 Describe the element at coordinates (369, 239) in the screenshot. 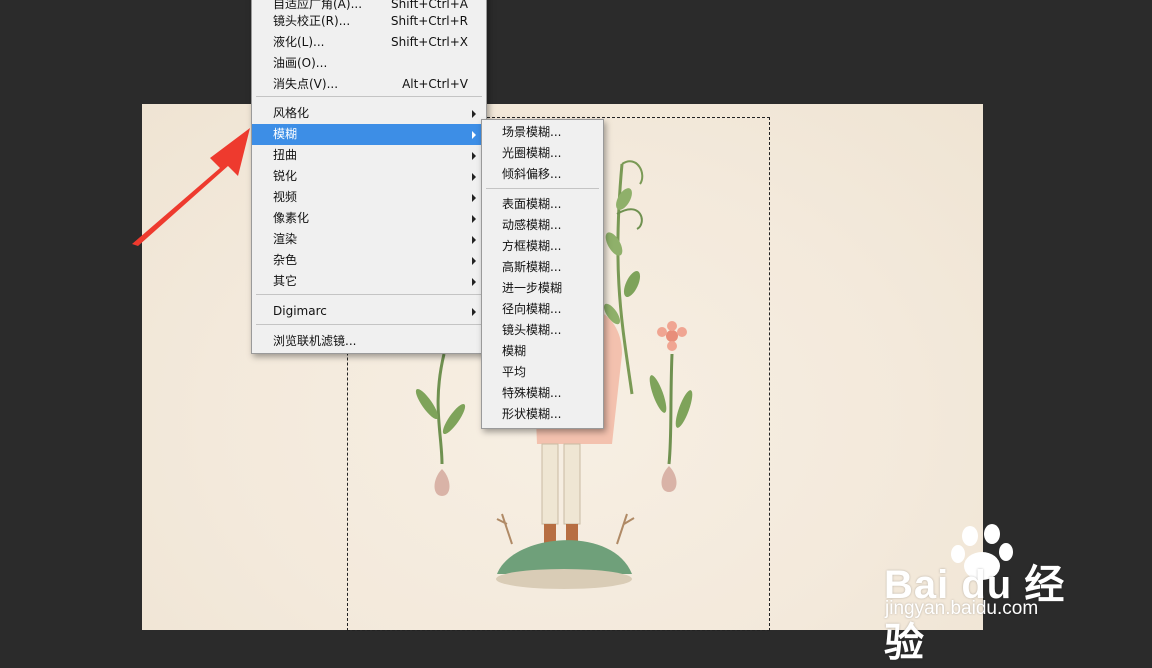

I see `menu-item-11: 渲染` at that location.